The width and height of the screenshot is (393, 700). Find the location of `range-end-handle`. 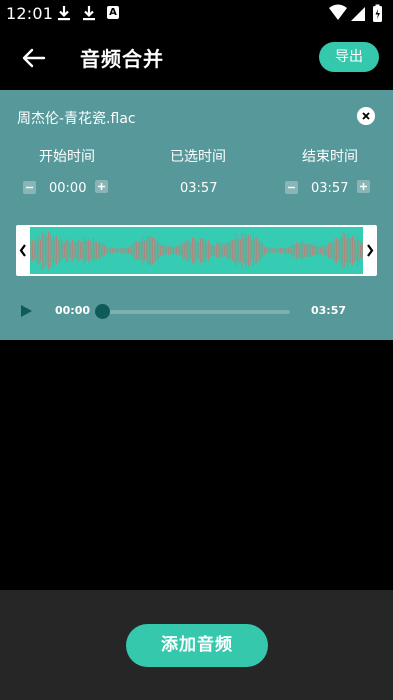

range-end-handle is located at coordinates (370, 250).